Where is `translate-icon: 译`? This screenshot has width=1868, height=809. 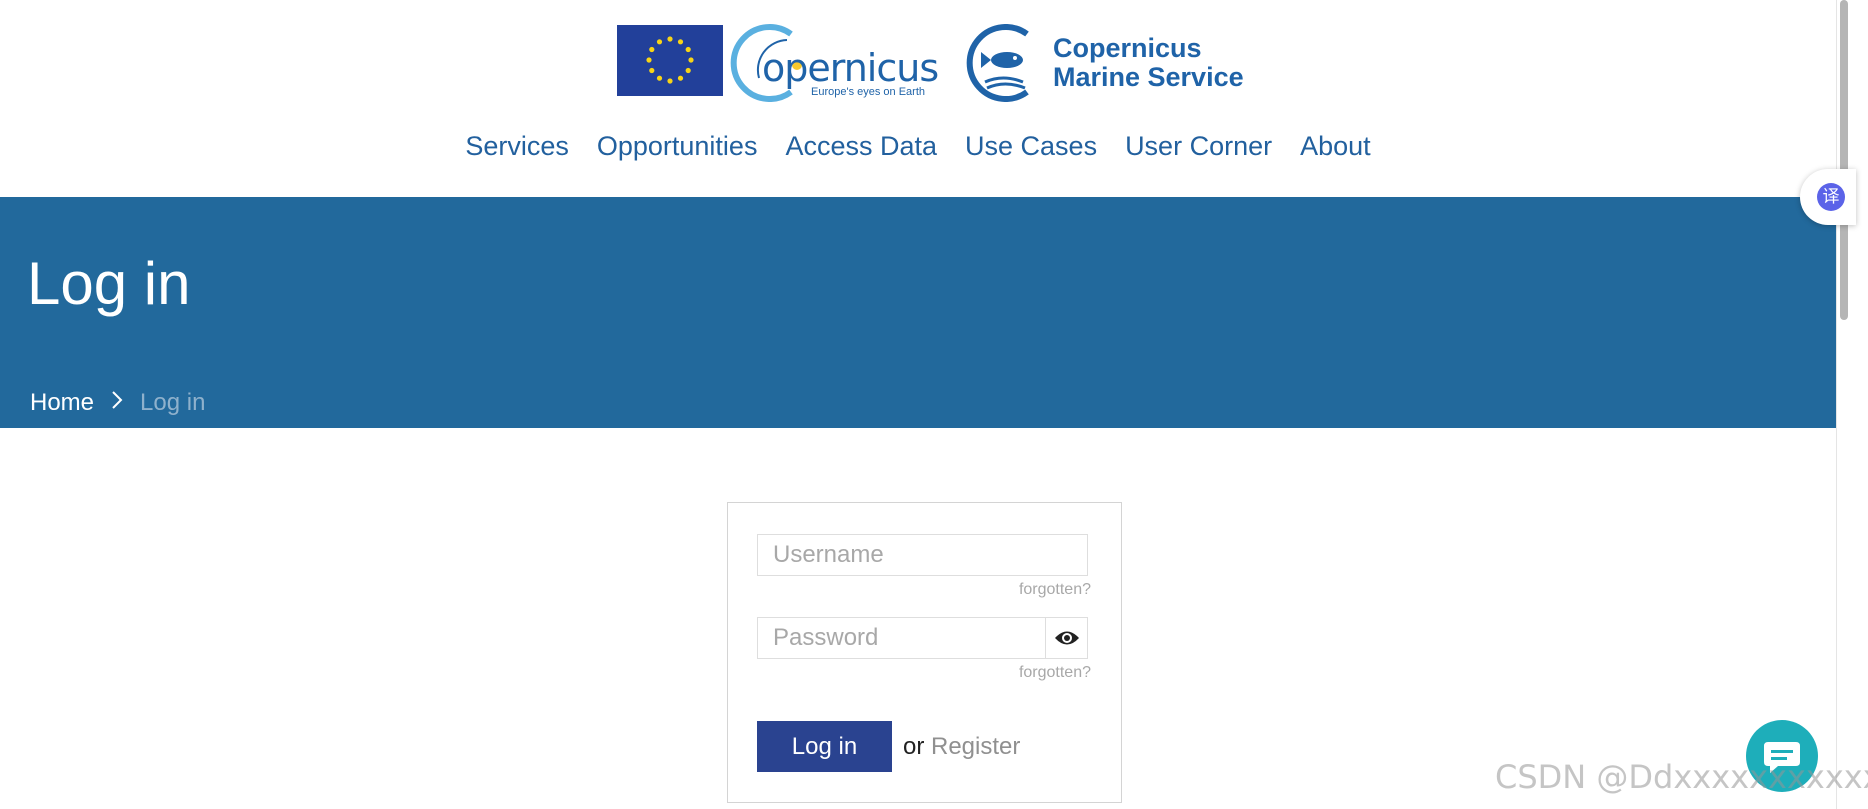 translate-icon: 译 is located at coordinates (1831, 197).